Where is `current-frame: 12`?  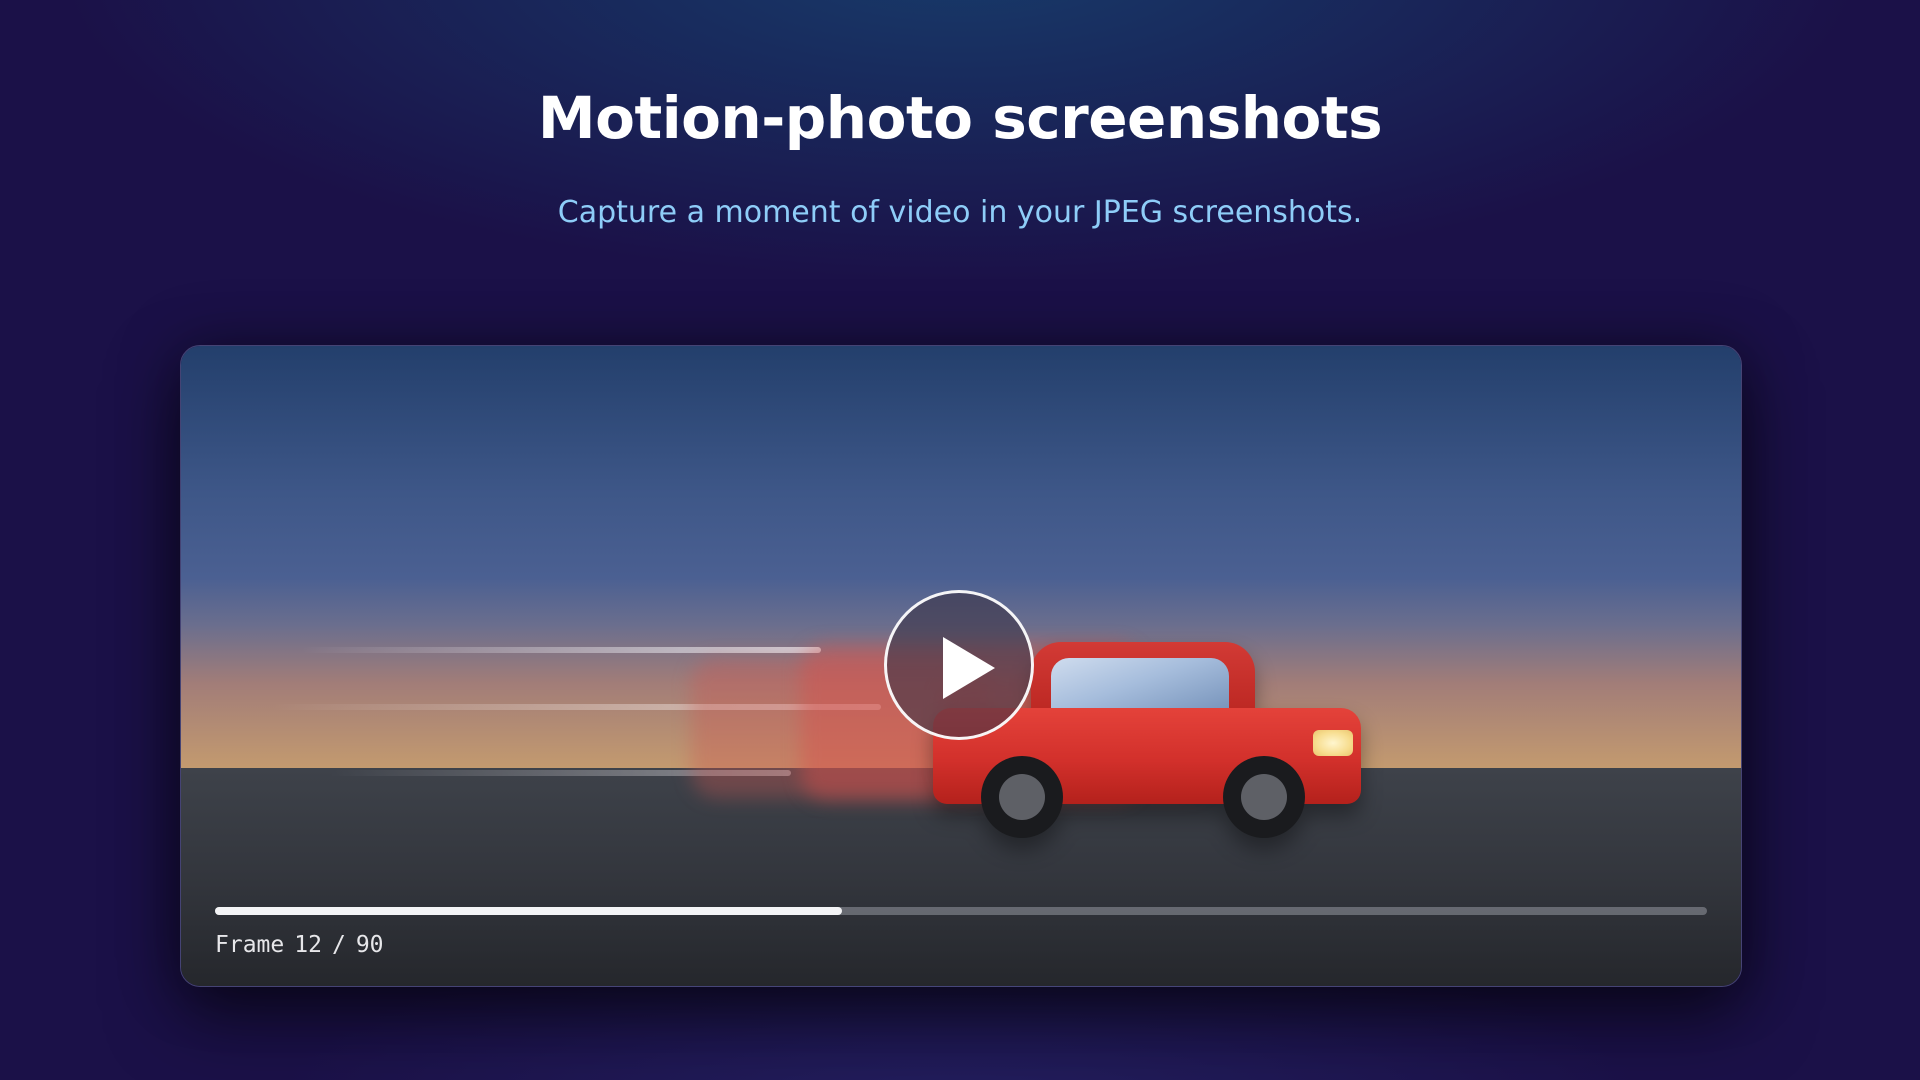
current-frame: 12 is located at coordinates (308, 945).